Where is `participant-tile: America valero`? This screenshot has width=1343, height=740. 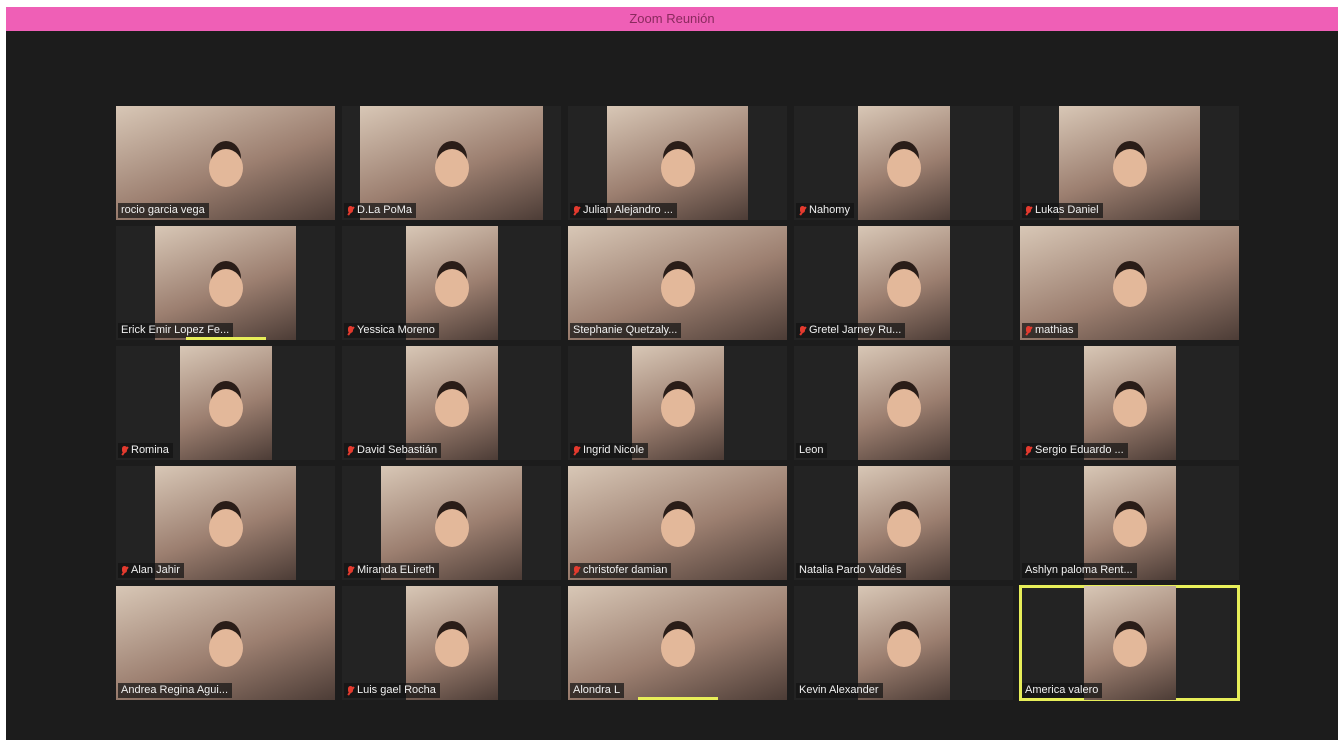
participant-tile: America valero is located at coordinates (1129, 643).